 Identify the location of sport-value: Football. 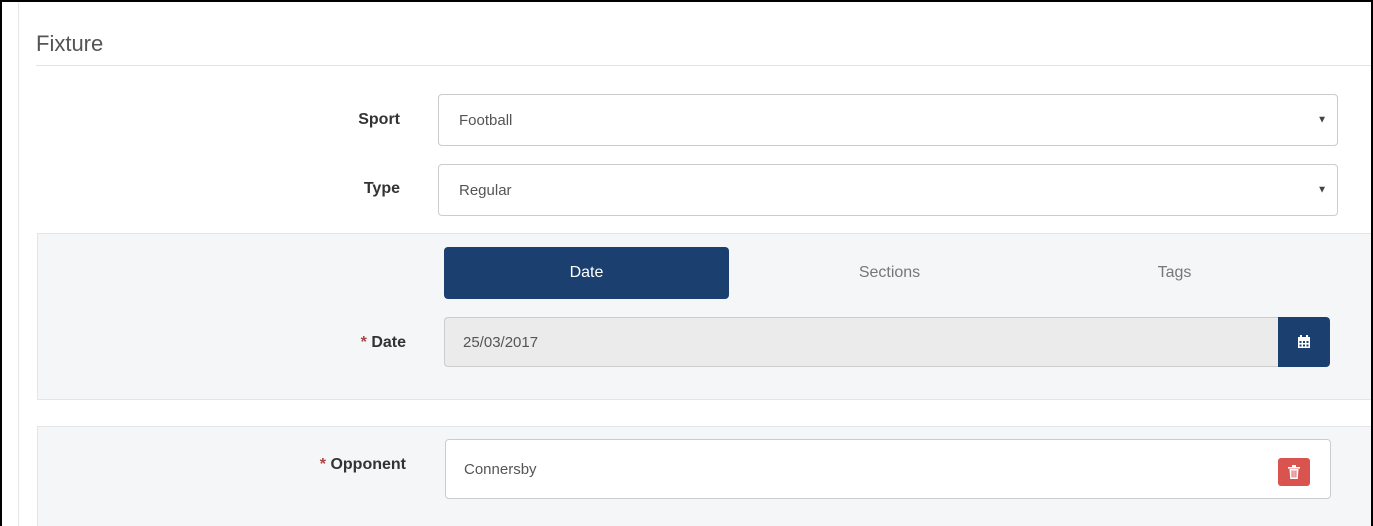
(486, 120).